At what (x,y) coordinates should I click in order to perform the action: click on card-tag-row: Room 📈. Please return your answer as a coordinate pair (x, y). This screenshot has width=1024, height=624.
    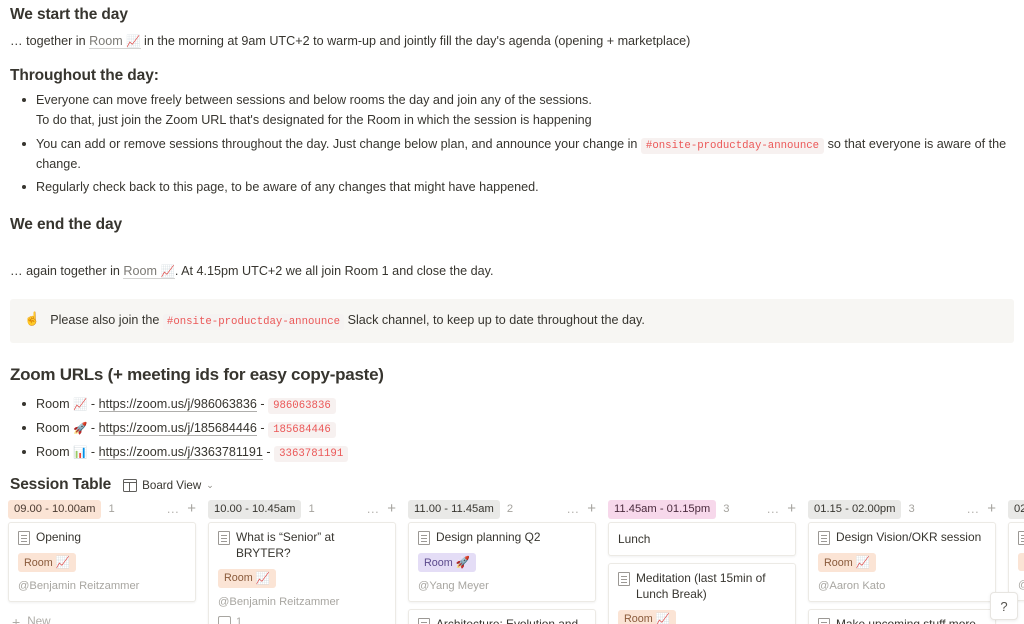
    Looking at the image, I should click on (102, 559).